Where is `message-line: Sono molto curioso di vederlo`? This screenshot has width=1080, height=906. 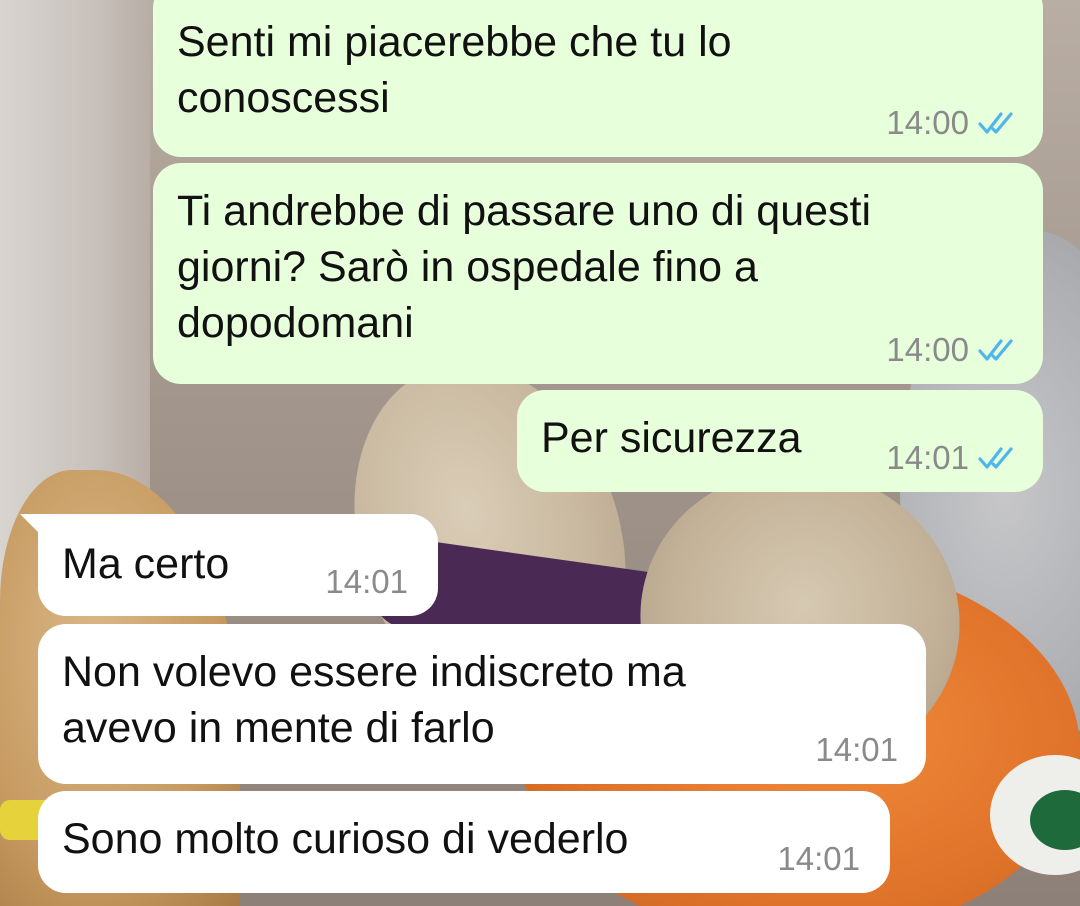
message-line: Sono molto curioso di vederlo is located at coordinates (345, 839).